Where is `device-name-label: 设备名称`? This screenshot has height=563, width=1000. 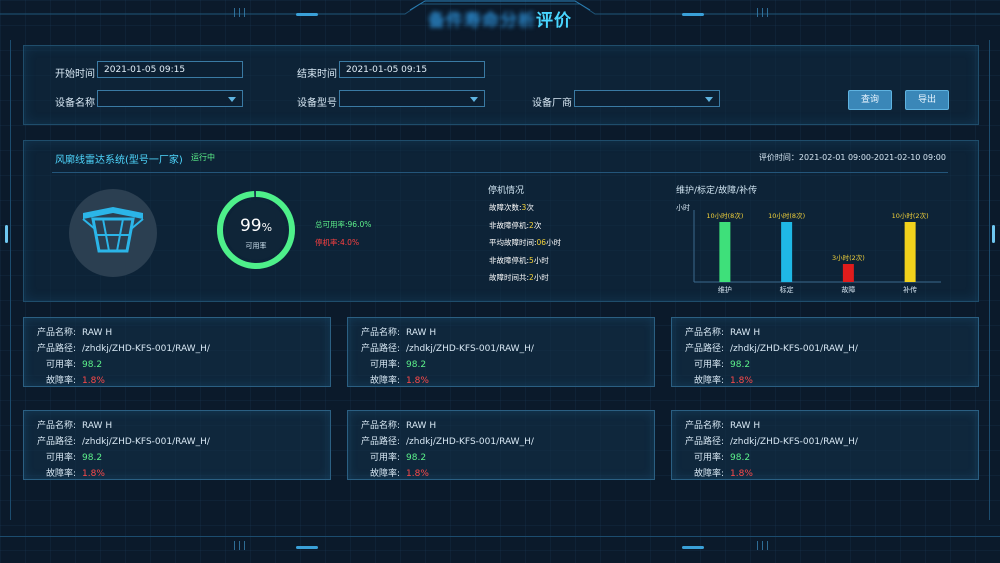 device-name-label: 设备名称 is located at coordinates (75, 103).